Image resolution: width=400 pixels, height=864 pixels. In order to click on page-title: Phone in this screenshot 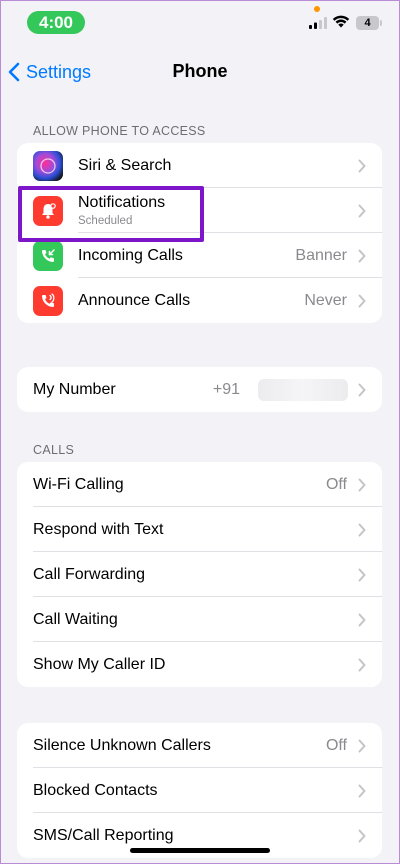, I will do `click(200, 71)`.